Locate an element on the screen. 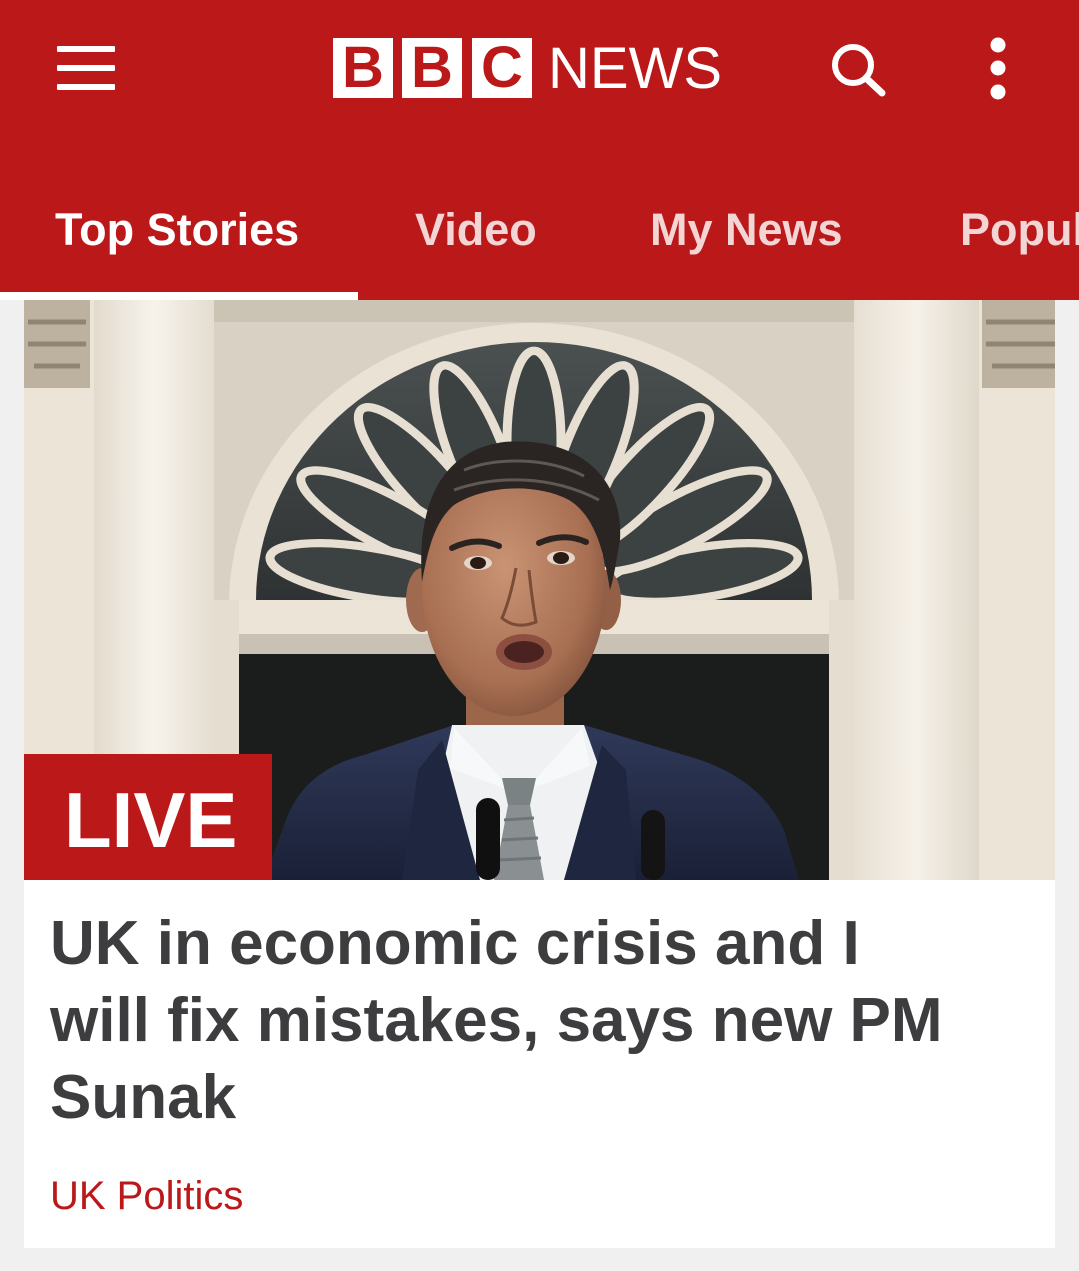  more-vertical-icon is located at coordinates (998, 69).